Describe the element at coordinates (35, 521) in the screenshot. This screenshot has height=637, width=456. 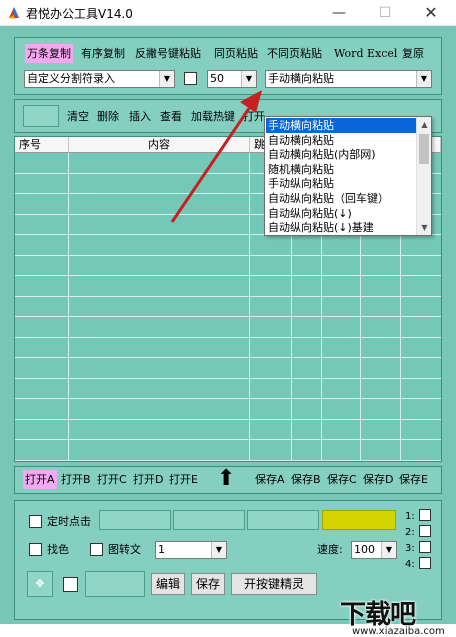
I see `timed-click-checkbox` at that location.